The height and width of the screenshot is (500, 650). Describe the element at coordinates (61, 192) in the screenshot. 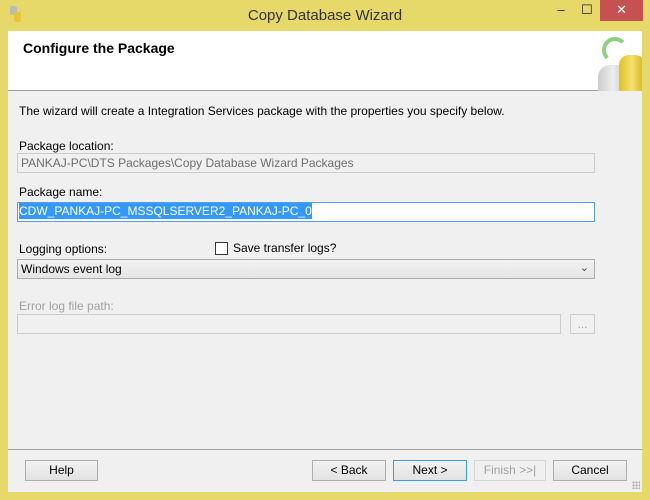

I see `package-name-label: Package name:` at that location.